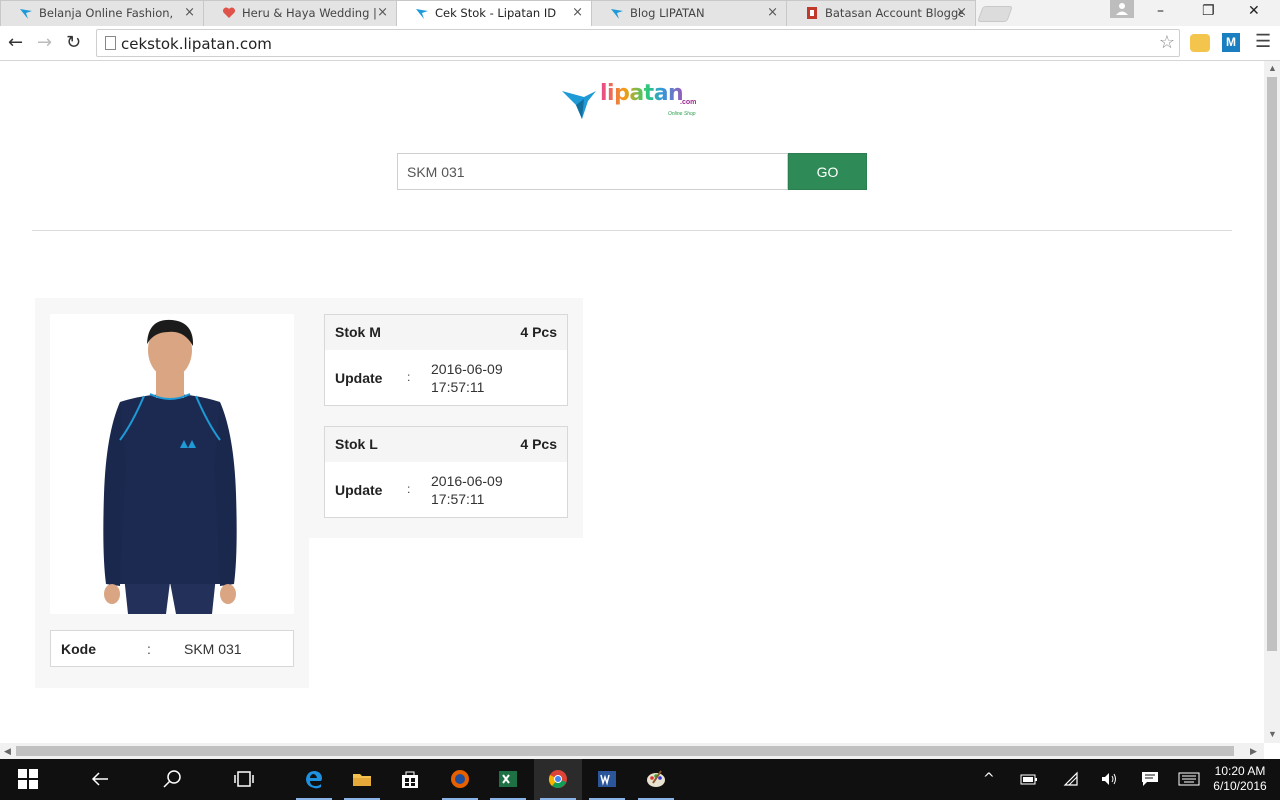 This screenshot has height=800, width=1280. I want to click on stock-size-label: Stok M, so click(358, 332).